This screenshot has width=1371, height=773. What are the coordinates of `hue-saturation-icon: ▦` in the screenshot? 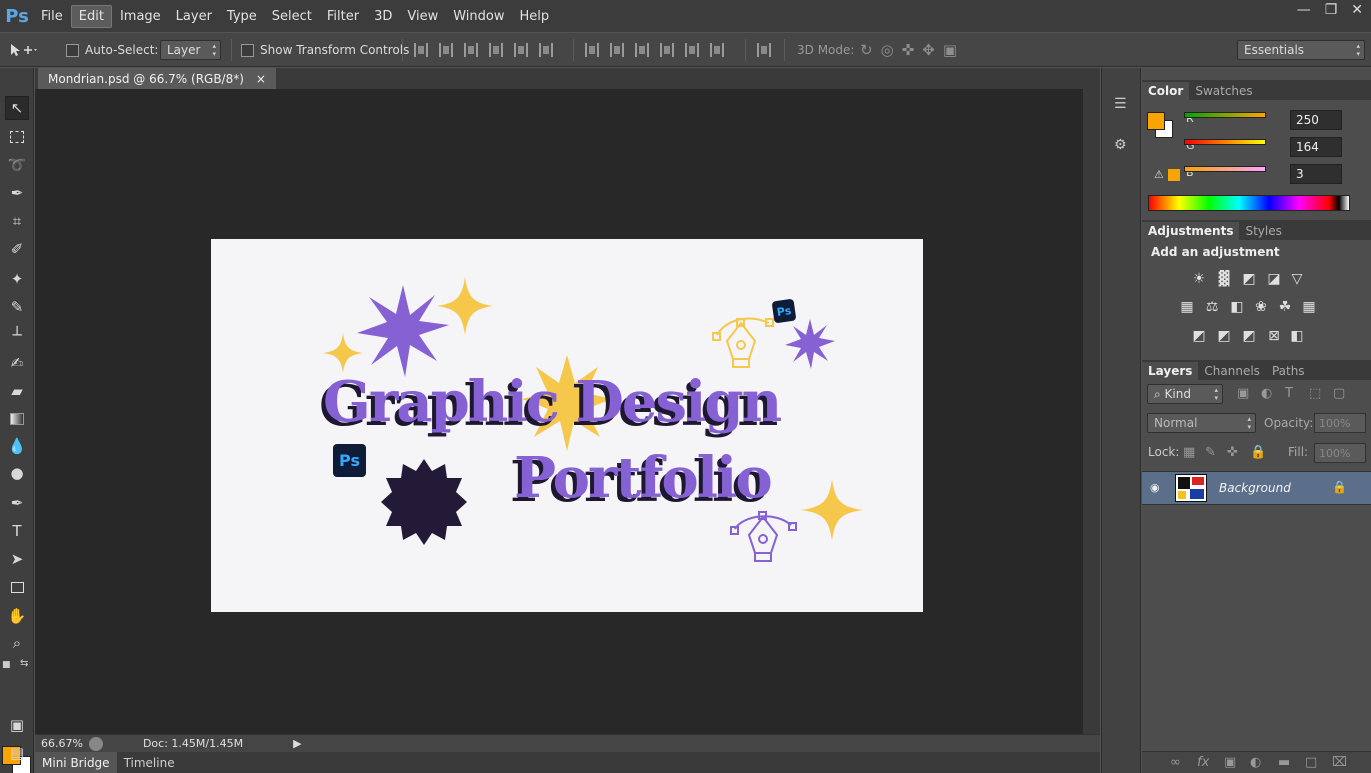 It's located at (1187, 307).